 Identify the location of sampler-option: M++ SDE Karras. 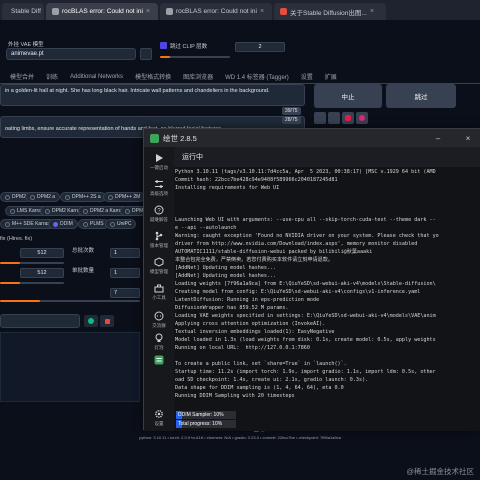
(27, 224).